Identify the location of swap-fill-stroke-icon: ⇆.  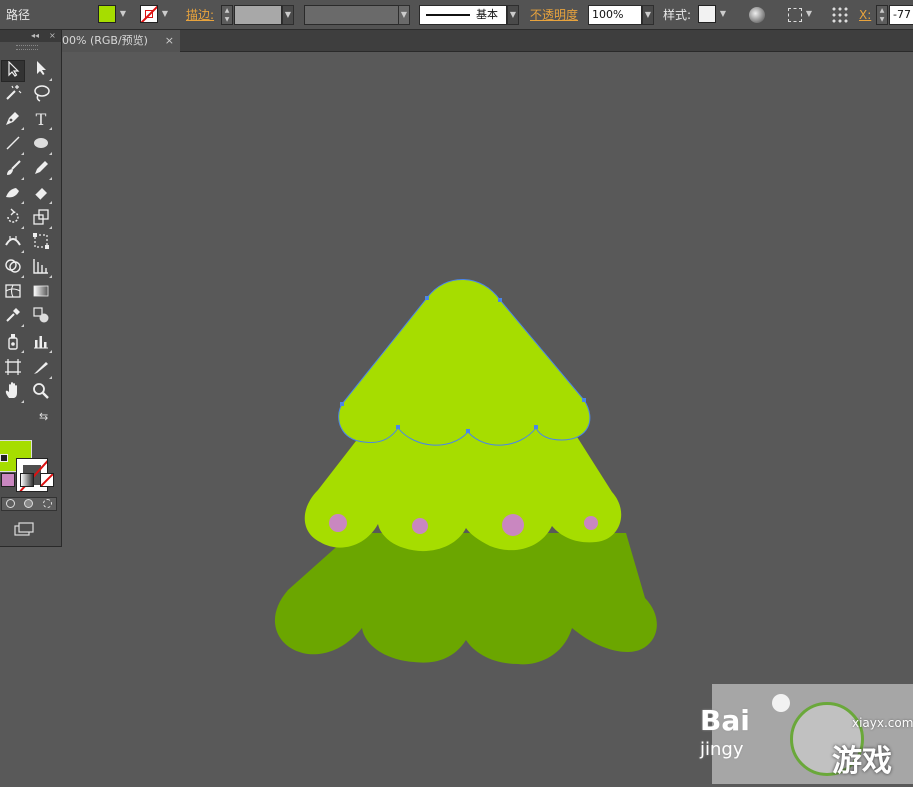
(43, 416).